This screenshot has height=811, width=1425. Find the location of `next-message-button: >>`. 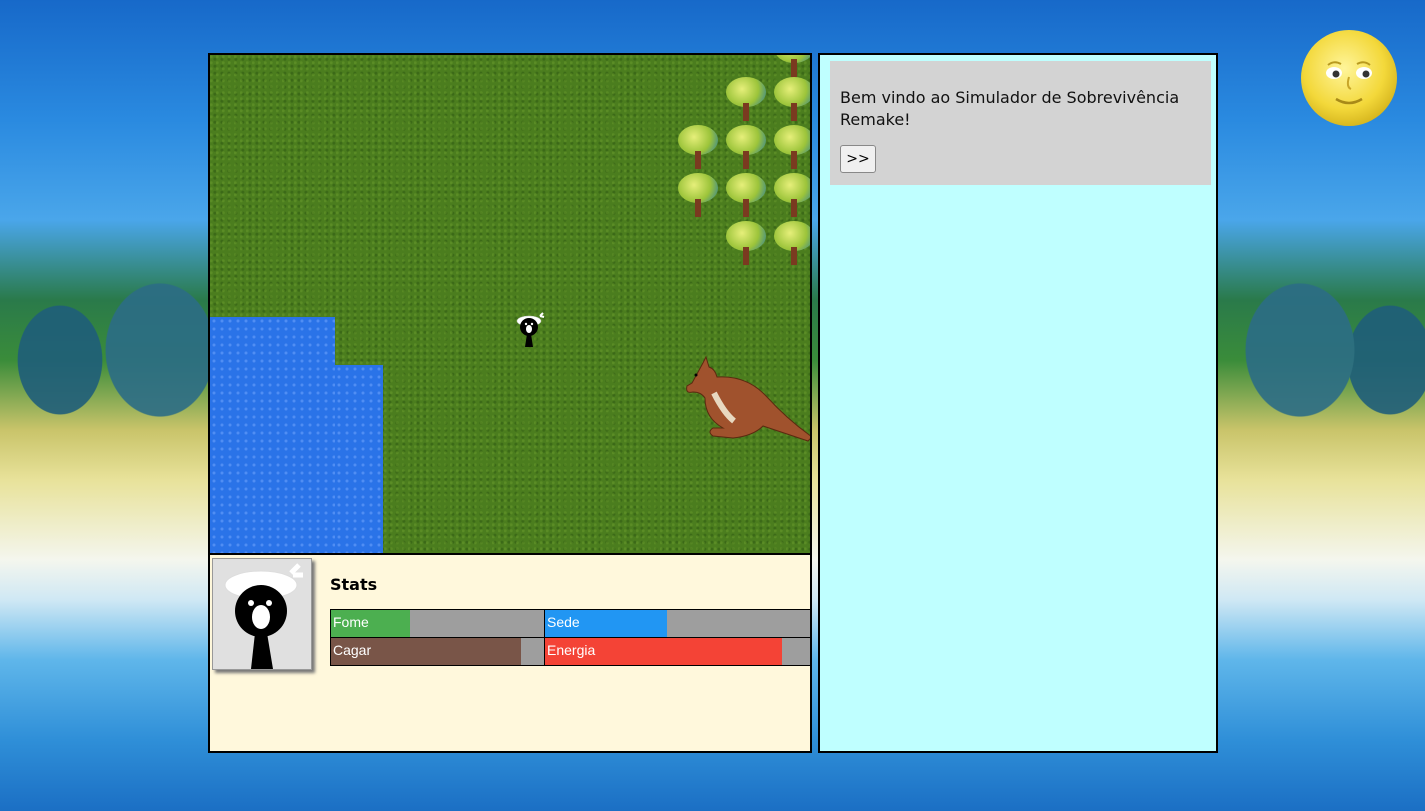

next-message-button: >> is located at coordinates (858, 159).